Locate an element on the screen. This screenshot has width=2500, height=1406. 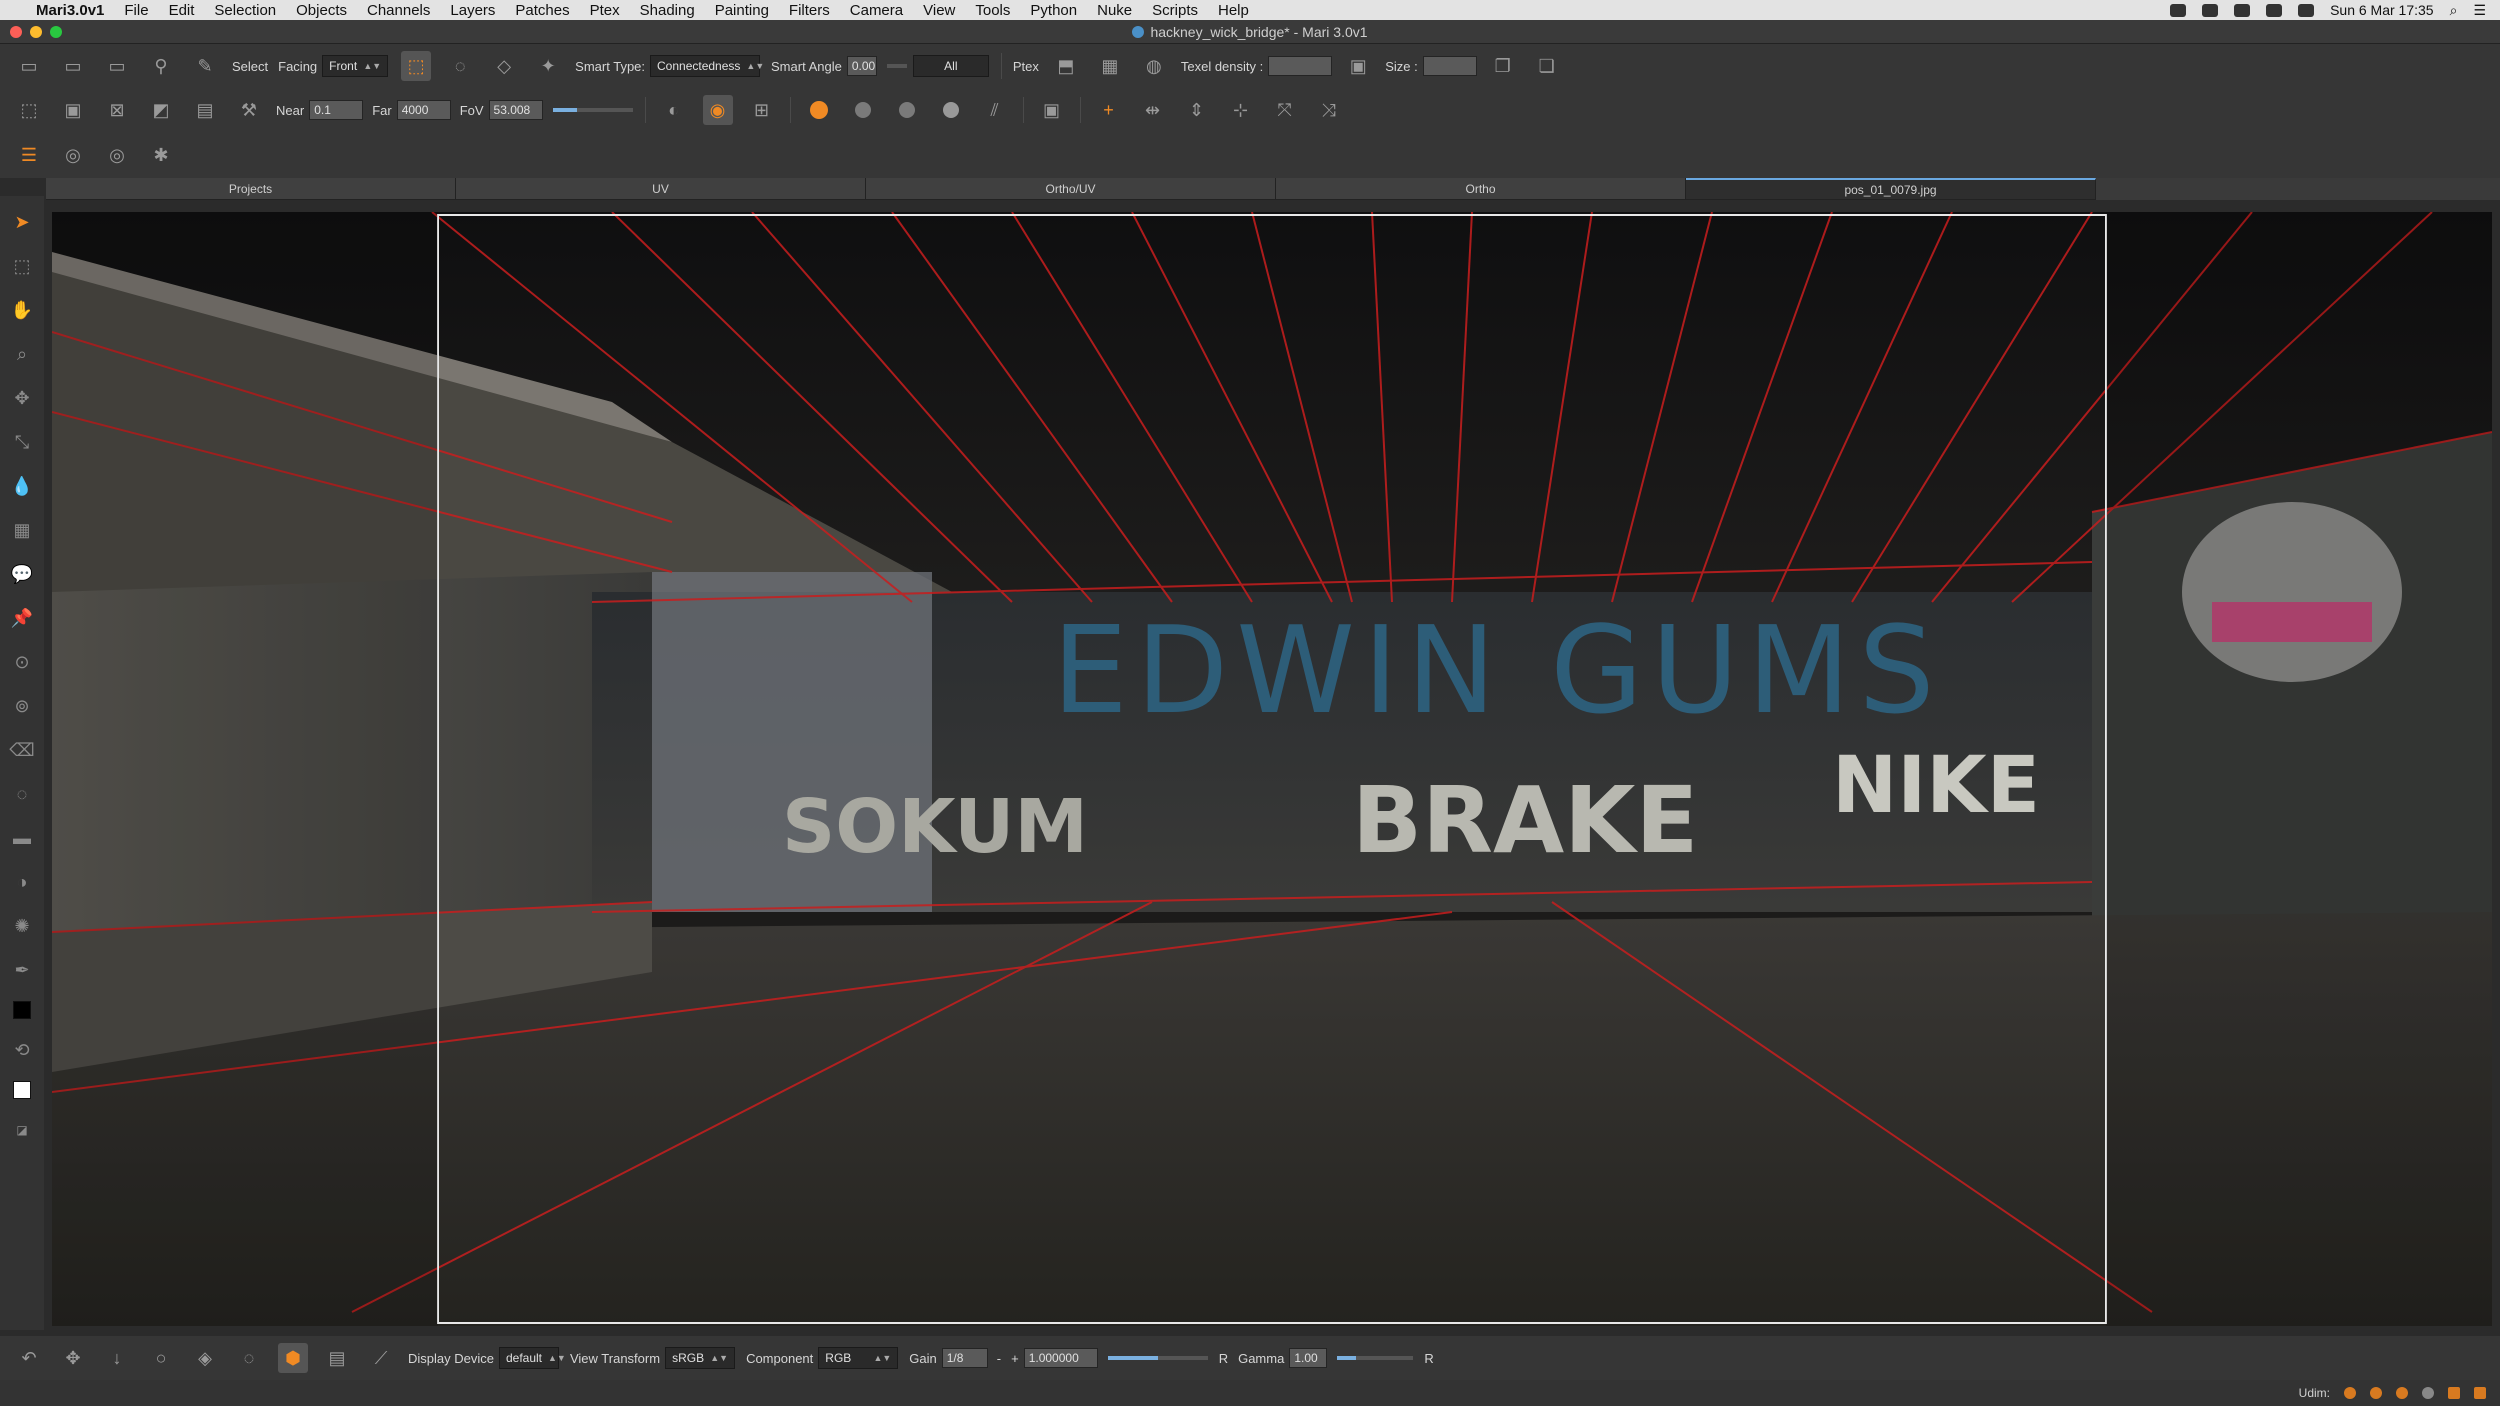
fov-input: 53.008 is located at coordinates (515, 110).